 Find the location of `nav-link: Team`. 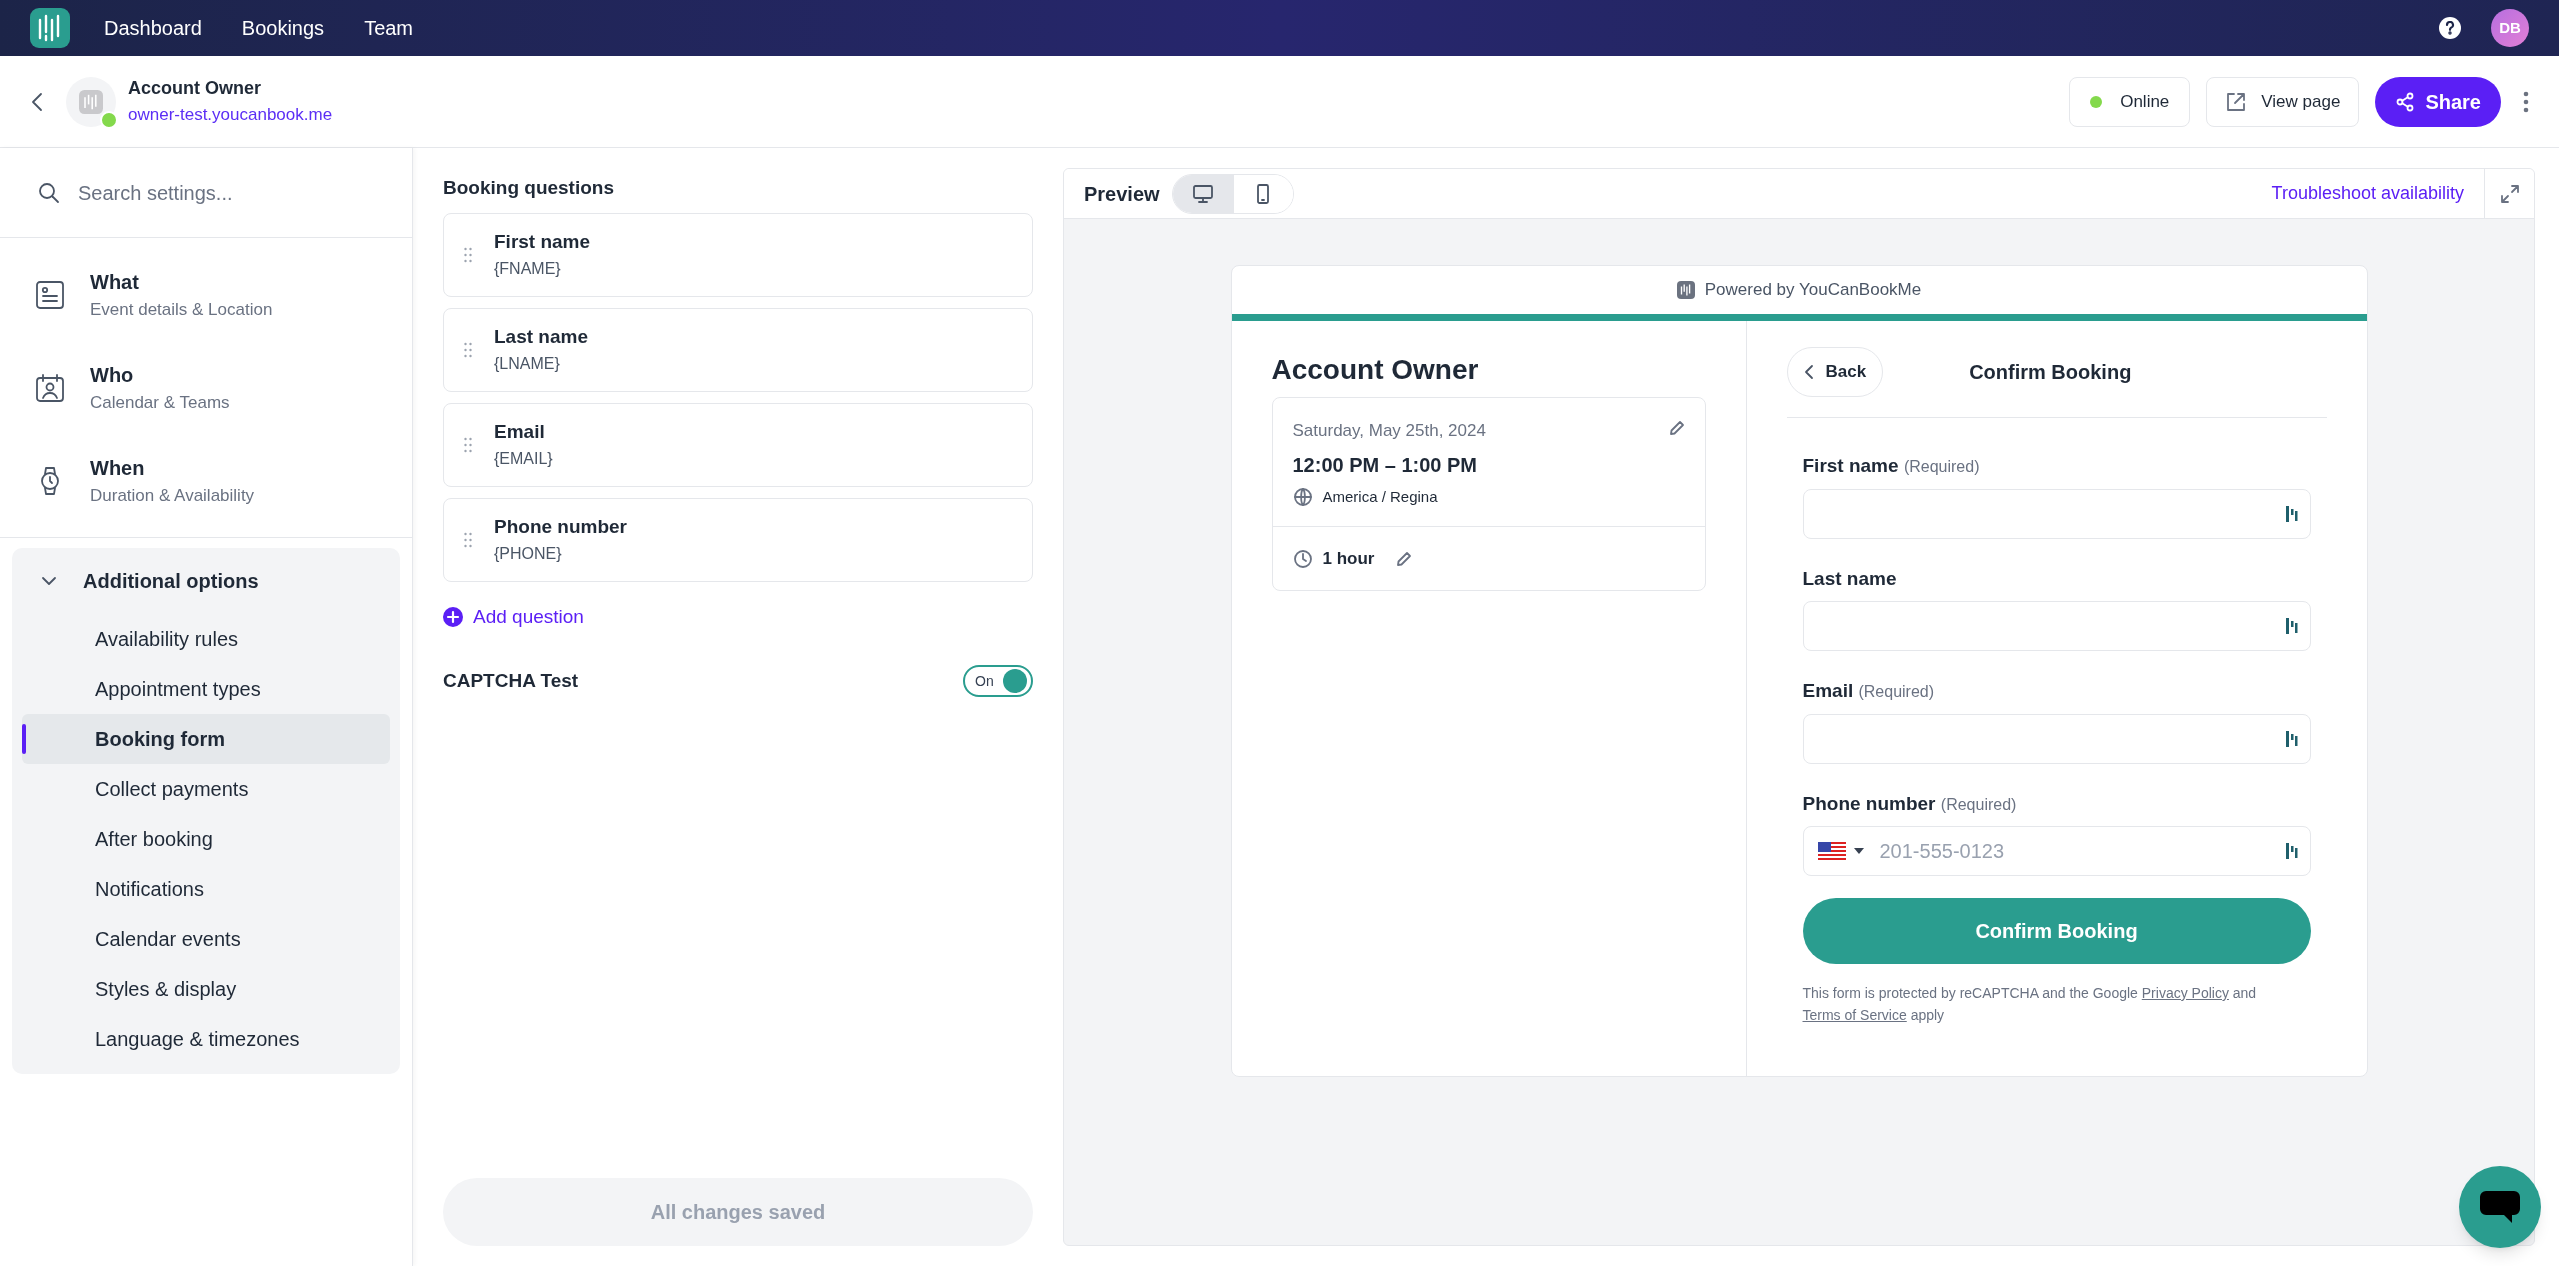

nav-link: Team is located at coordinates (389, 28).